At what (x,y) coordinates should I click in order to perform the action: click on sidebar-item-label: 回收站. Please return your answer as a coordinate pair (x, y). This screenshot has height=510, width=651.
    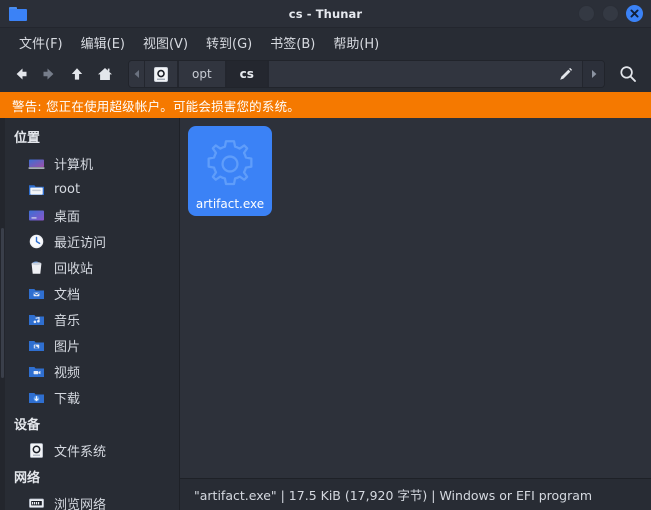
    Looking at the image, I should click on (74, 269).